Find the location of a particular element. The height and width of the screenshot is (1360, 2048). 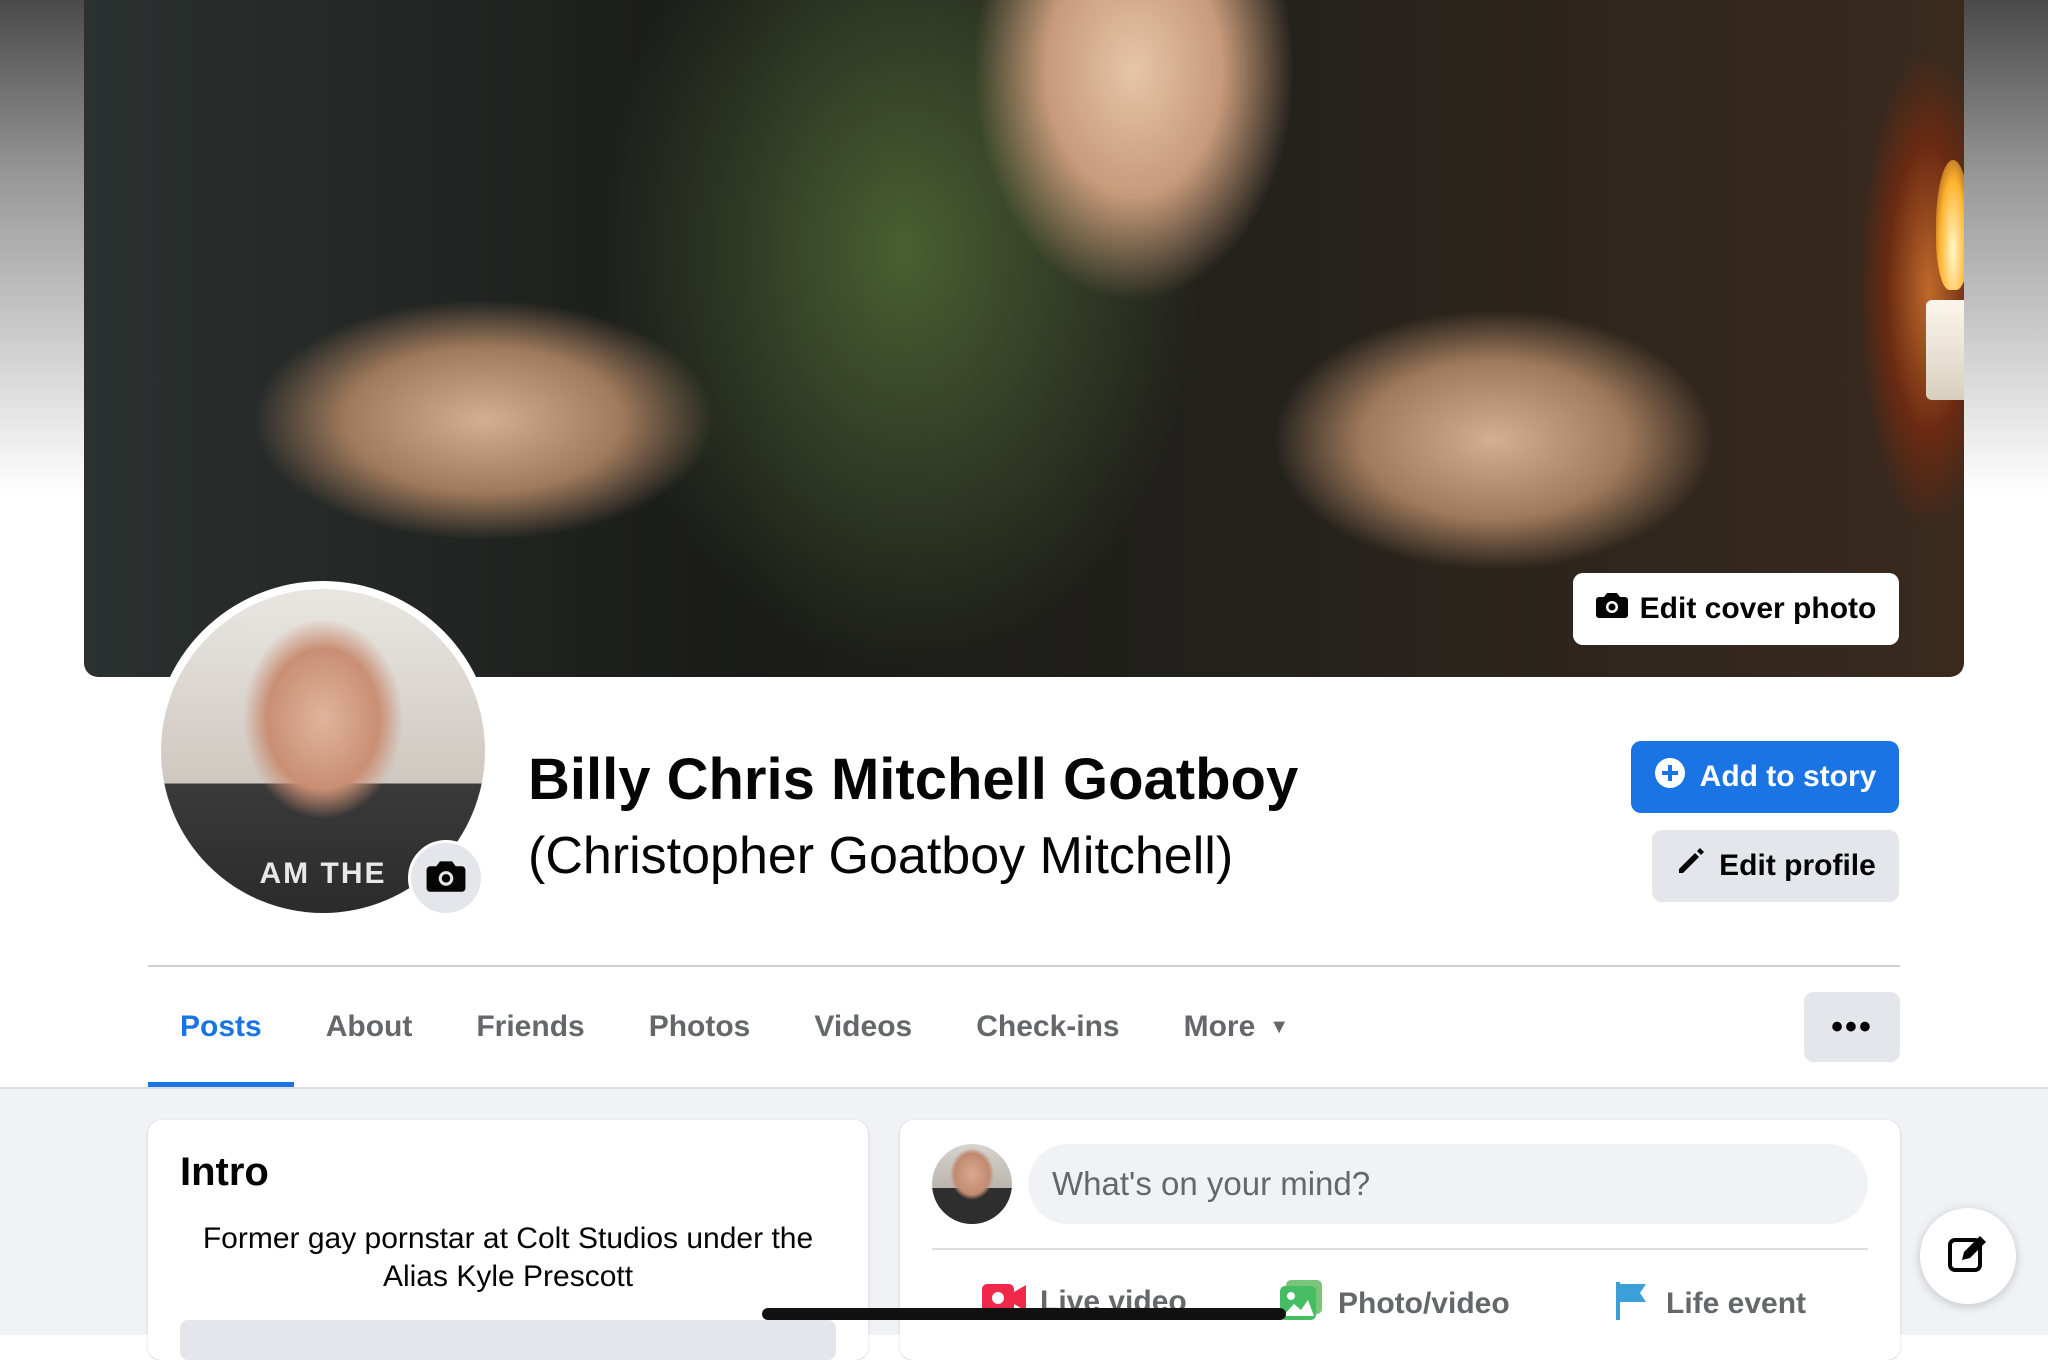

whats-on-your-mind-input: What's on your mind? is located at coordinates (1448, 1184).